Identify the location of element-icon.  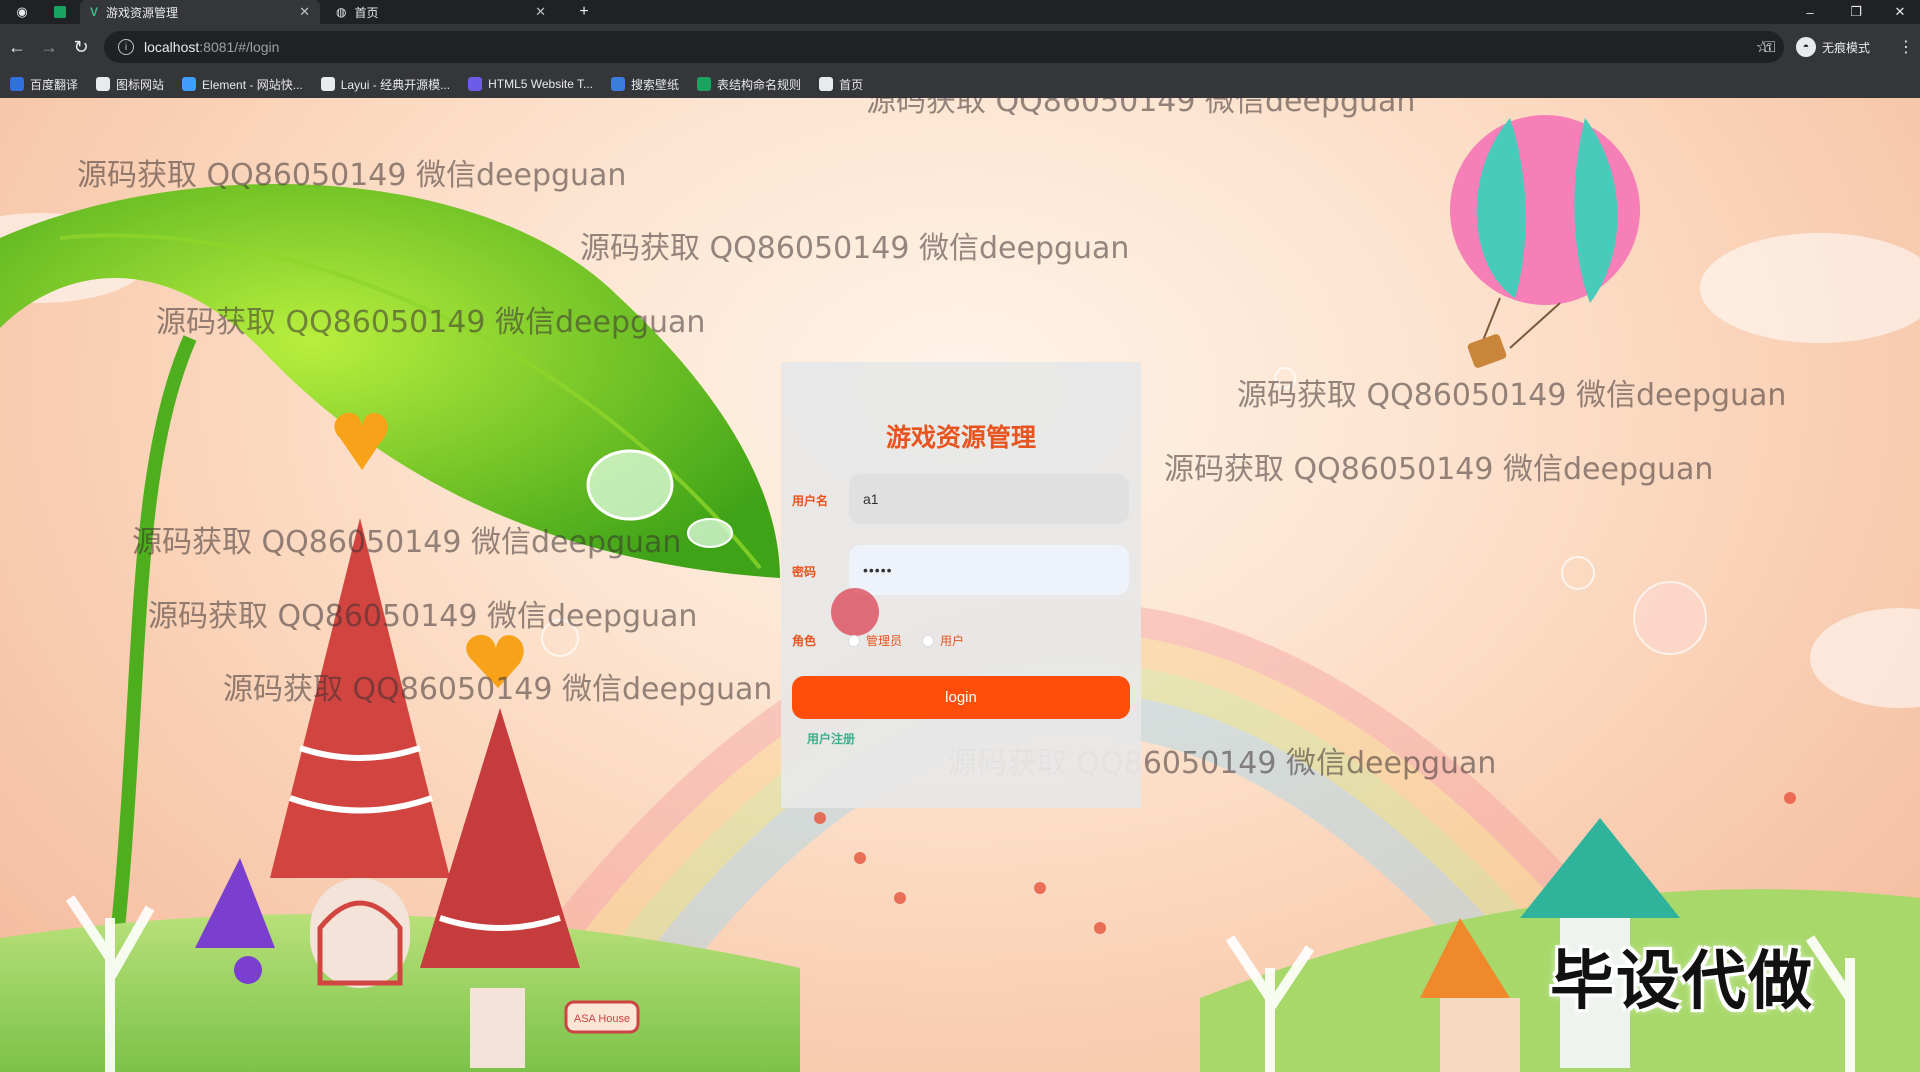
(189, 84).